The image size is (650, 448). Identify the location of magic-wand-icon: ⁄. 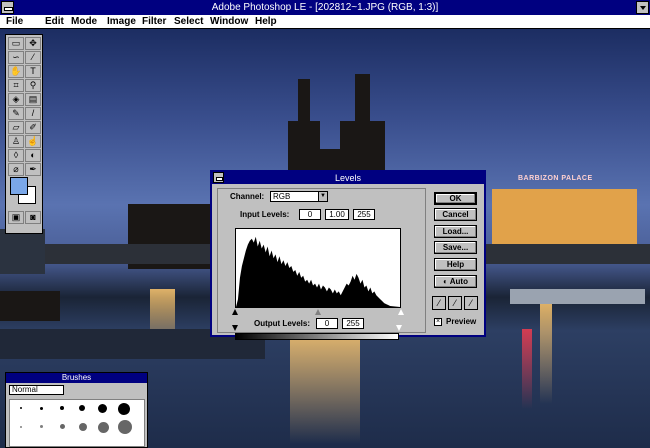
(33, 57).